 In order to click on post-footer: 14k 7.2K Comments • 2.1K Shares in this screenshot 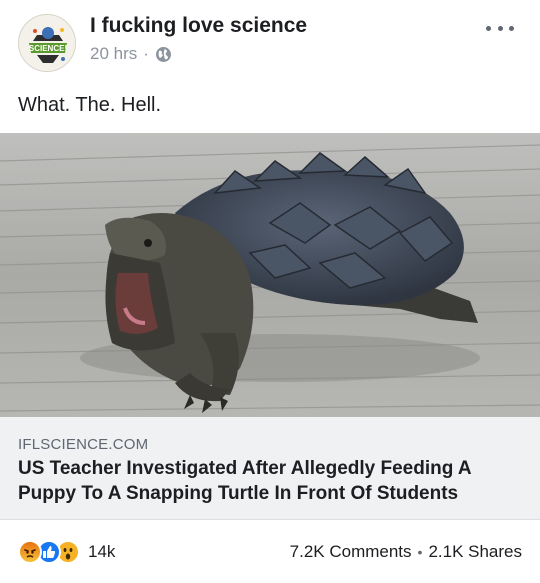, I will do `click(270, 551)`.